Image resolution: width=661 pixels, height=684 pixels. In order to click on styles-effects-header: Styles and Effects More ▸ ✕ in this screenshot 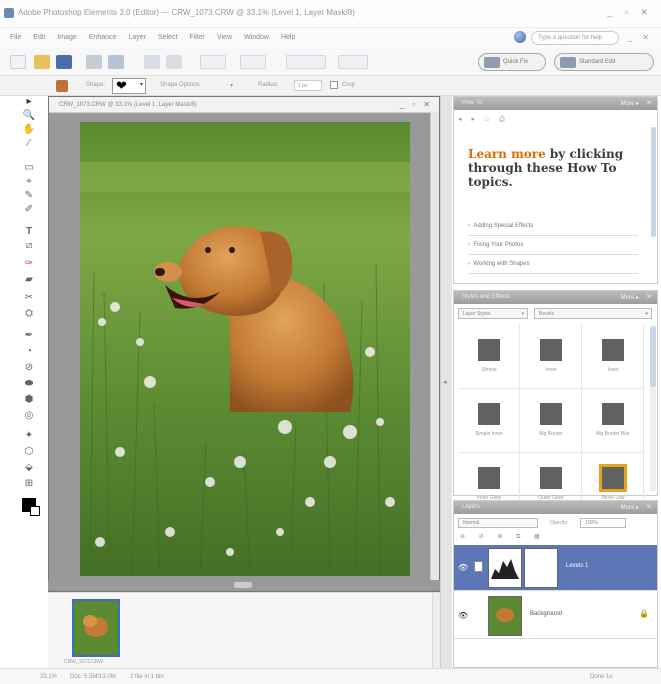, I will do `click(555, 297)`.